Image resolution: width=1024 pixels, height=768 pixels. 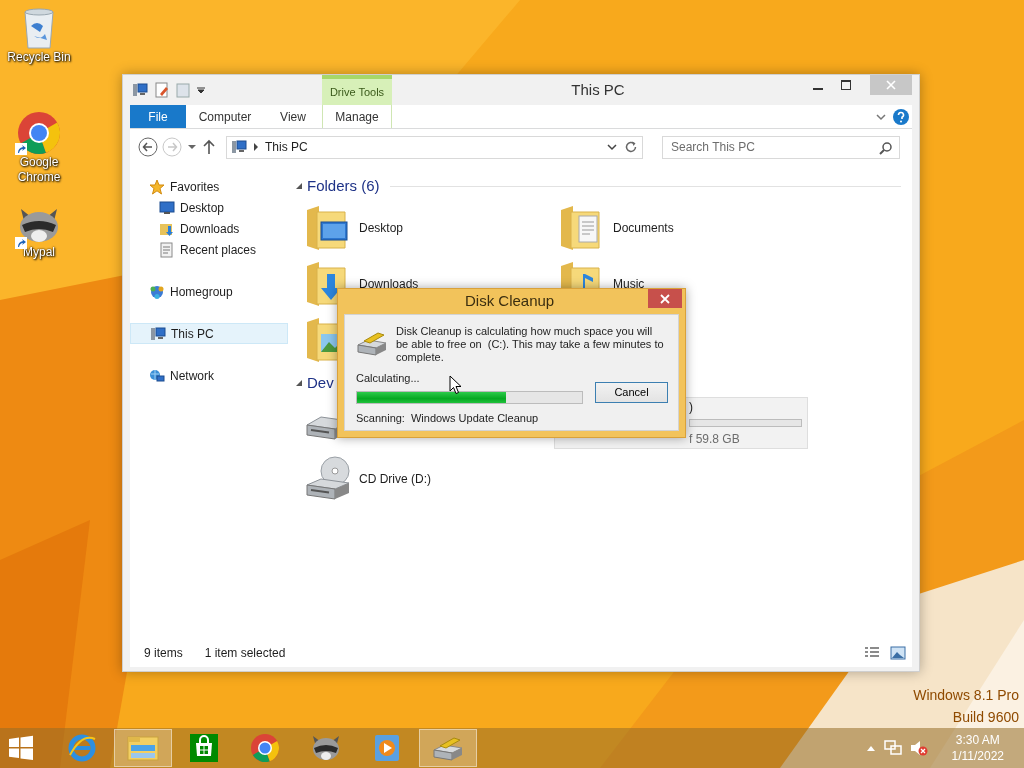 I want to click on raccoon-icon, so click(x=326, y=748).